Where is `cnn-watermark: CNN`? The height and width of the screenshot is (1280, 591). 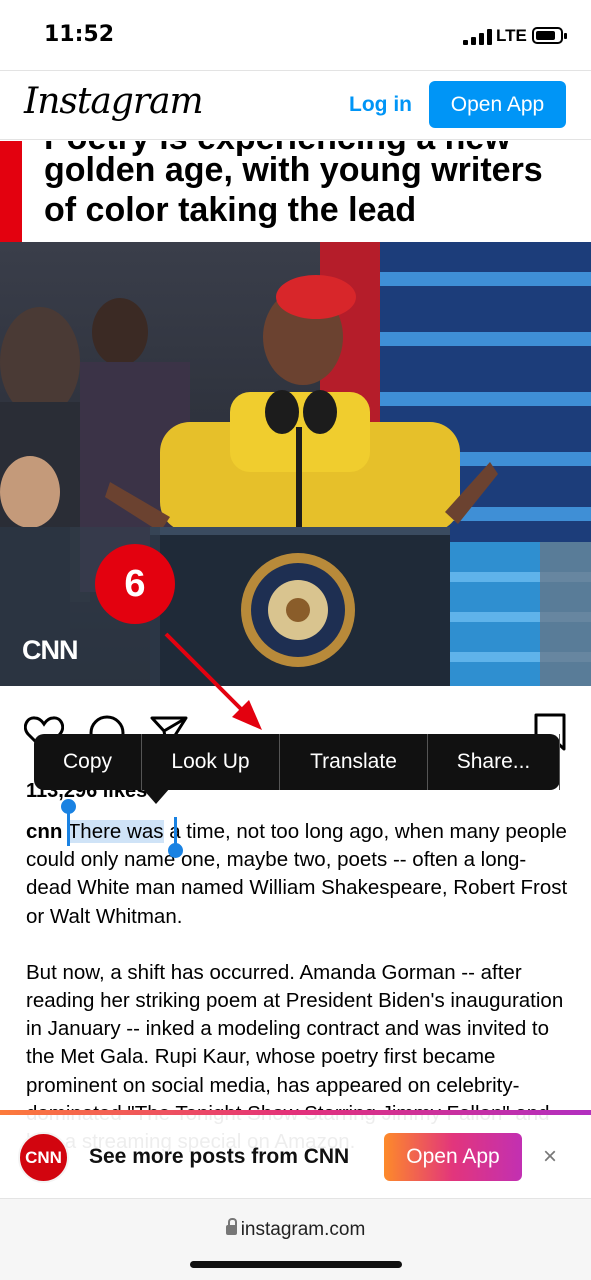
cnn-watermark: CNN is located at coordinates (50, 650).